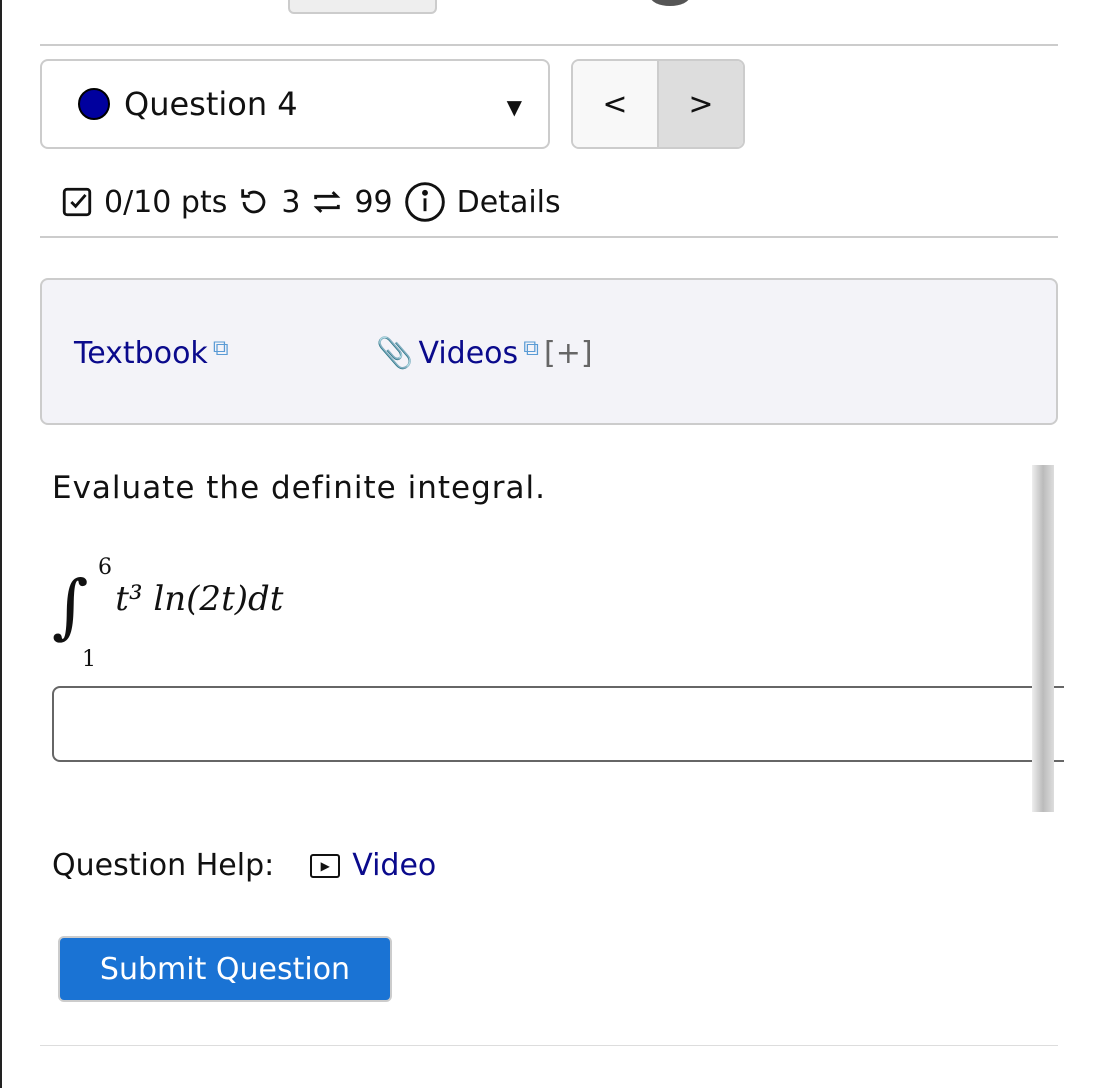 Image resolution: width=1098 pixels, height=1088 pixels. Describe the element at coordinates (616, 104) in the screenshot. I see `prev-question-button: <` at that location.